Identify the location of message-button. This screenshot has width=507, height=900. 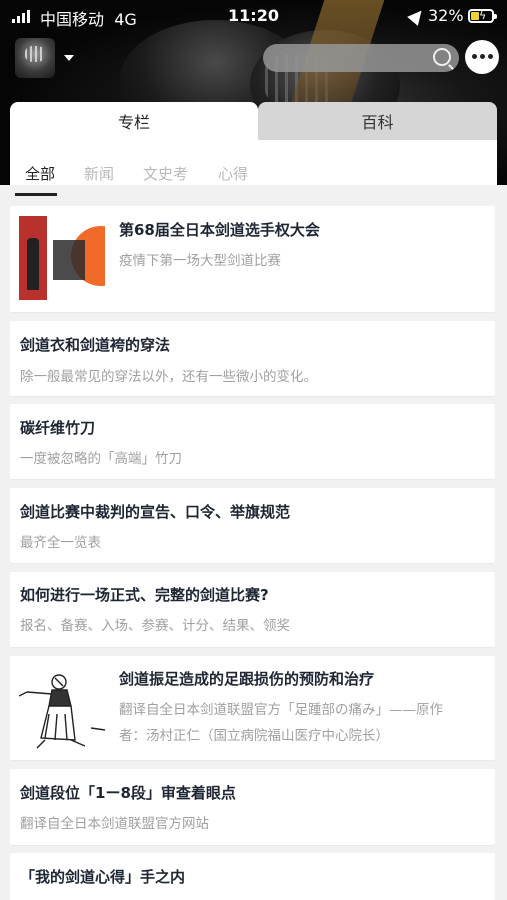
(482, 57).